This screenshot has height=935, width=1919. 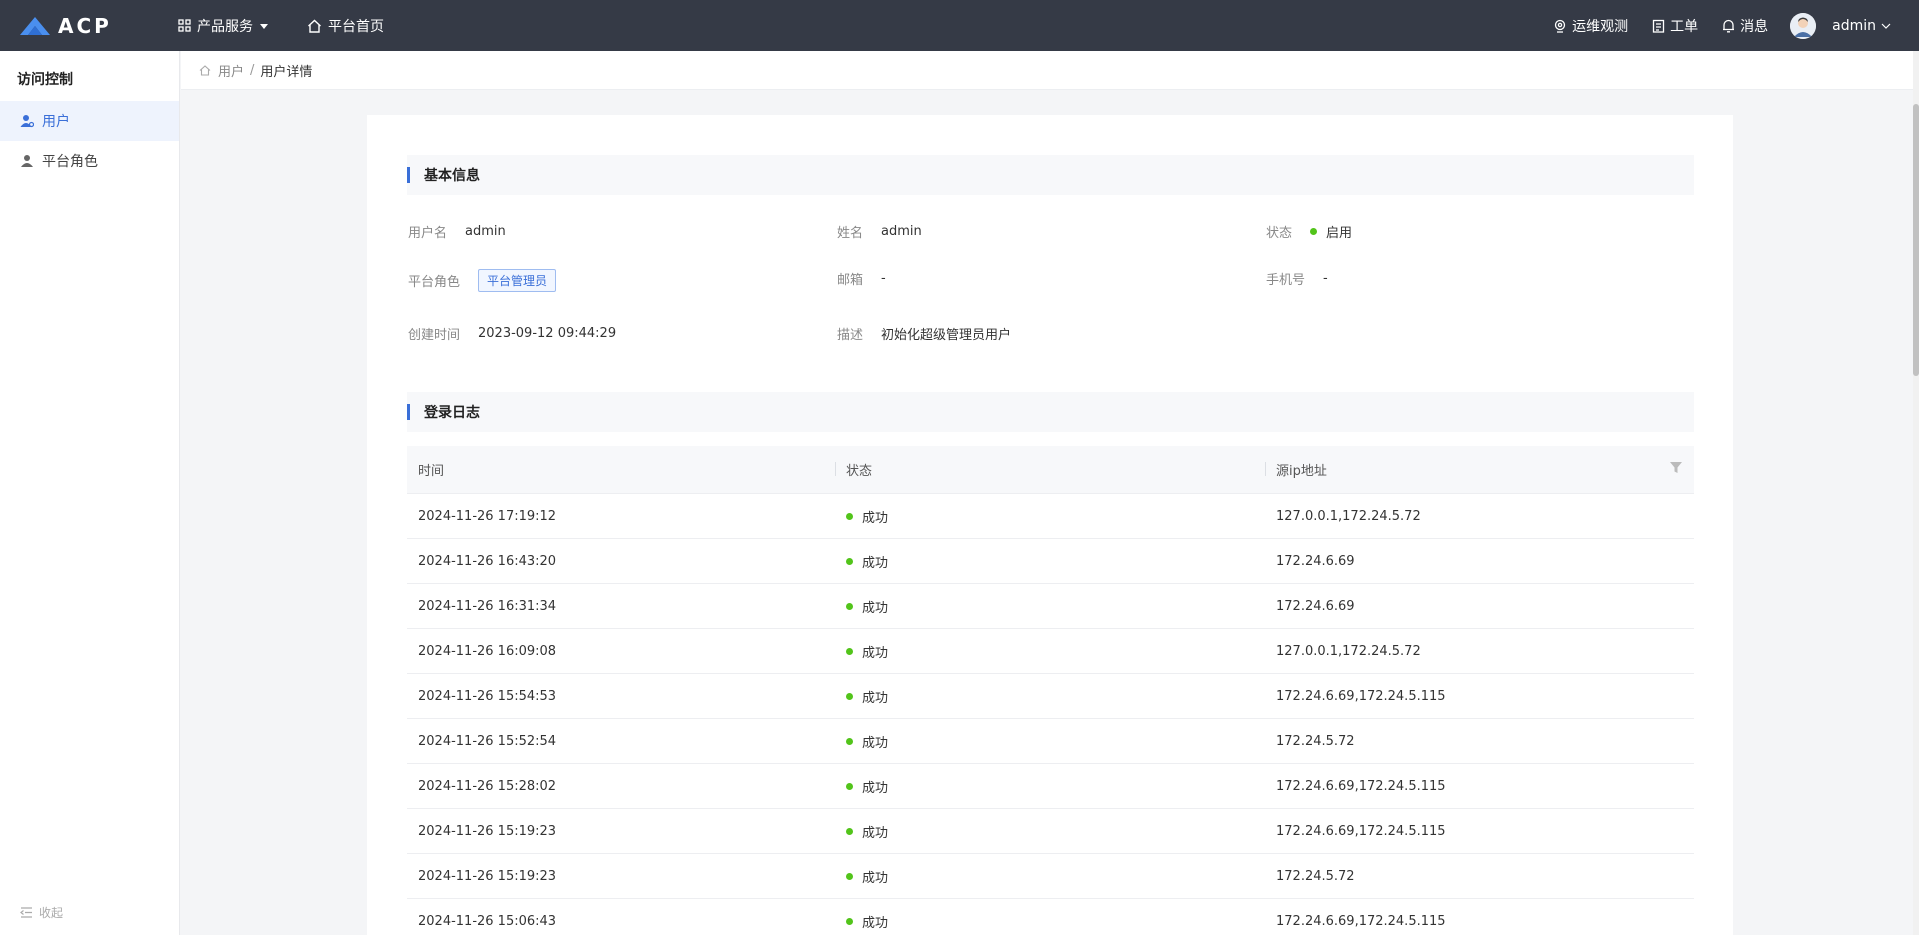 I want to click on collapse-sidebar-button: 收起, so click(x=41, y=912).